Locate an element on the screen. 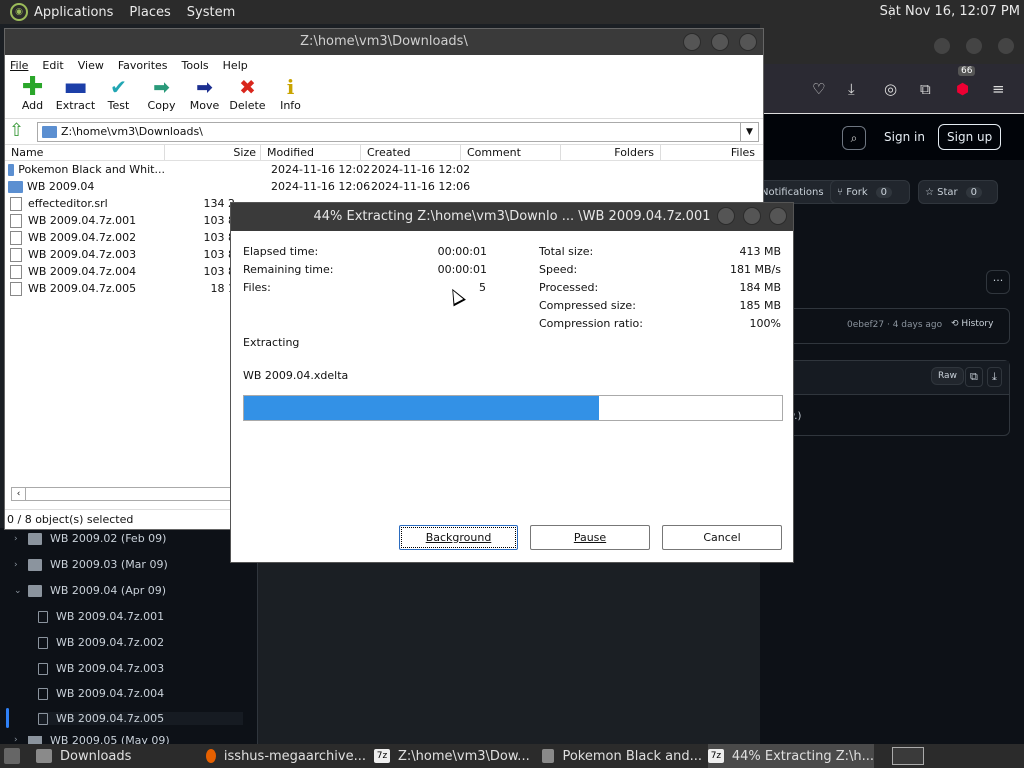  menu-file: File is located at coordinates (19, 65).